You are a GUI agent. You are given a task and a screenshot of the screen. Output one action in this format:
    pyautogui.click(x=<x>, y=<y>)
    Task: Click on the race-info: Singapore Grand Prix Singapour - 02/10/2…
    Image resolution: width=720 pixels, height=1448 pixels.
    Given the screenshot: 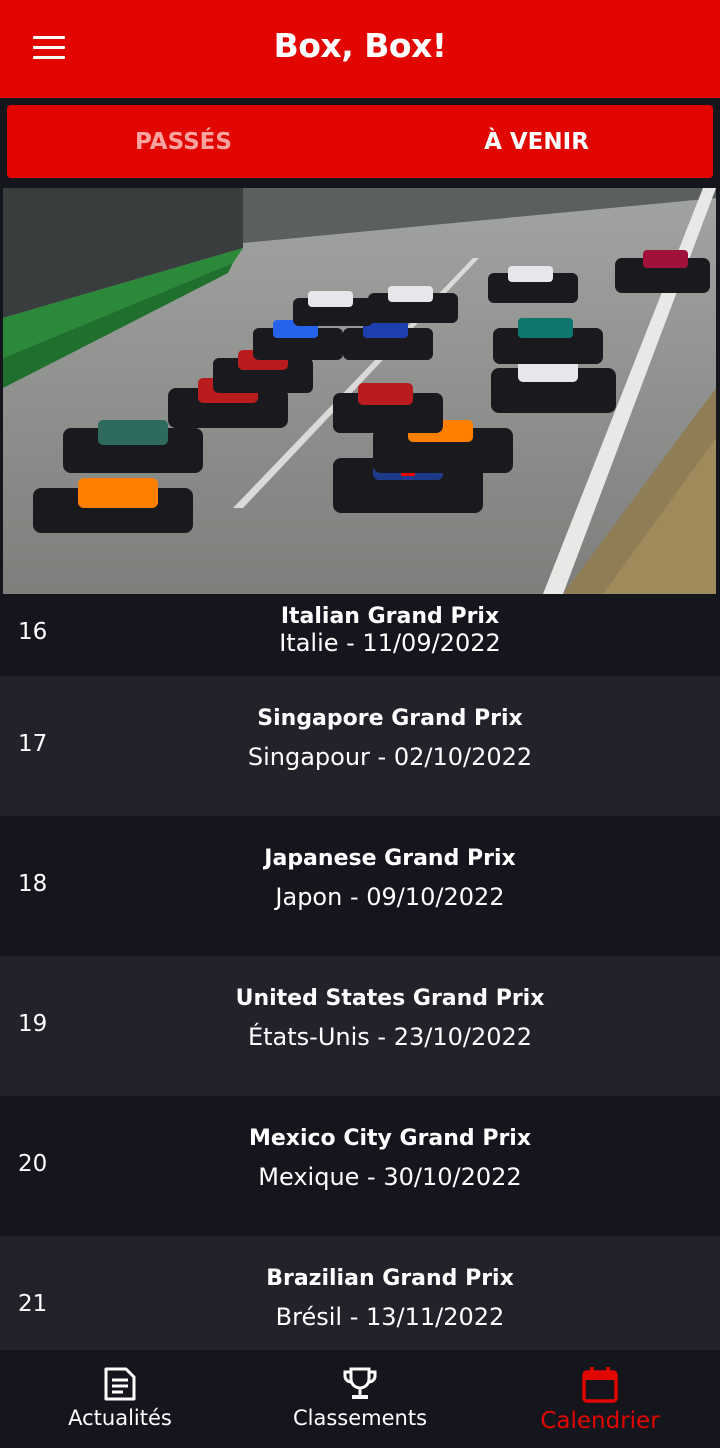 What is the action you would take?
    pyautogui.click(x=390, y=738)
    